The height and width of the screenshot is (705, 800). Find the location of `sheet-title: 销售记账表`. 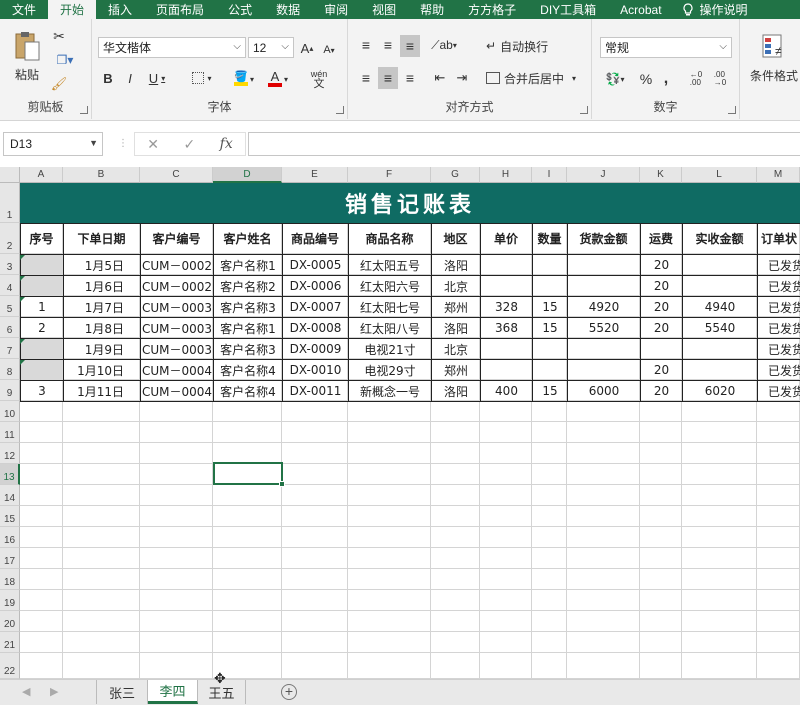

sheet-title: 销售记账表 is located at coordinates (410, 203).